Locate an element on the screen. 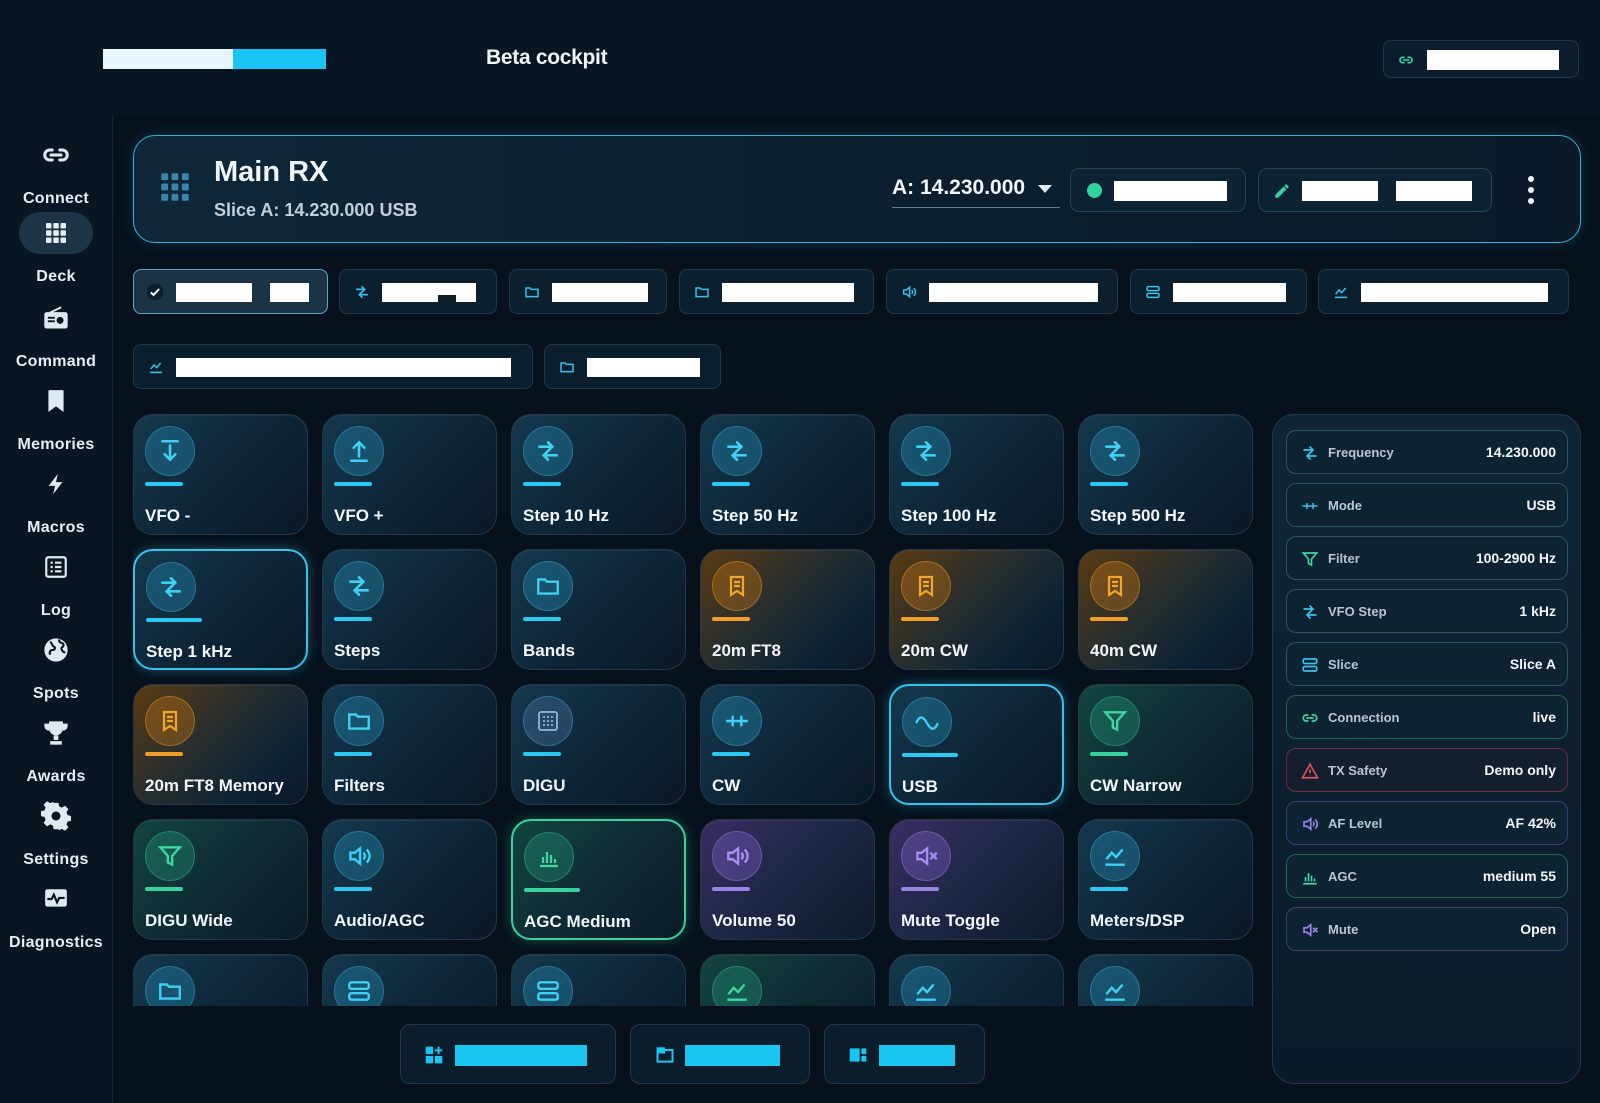 Image resolution: width=1600 pixels, height=1103 pixels. gear-icon is located at coordinates (56, 816).